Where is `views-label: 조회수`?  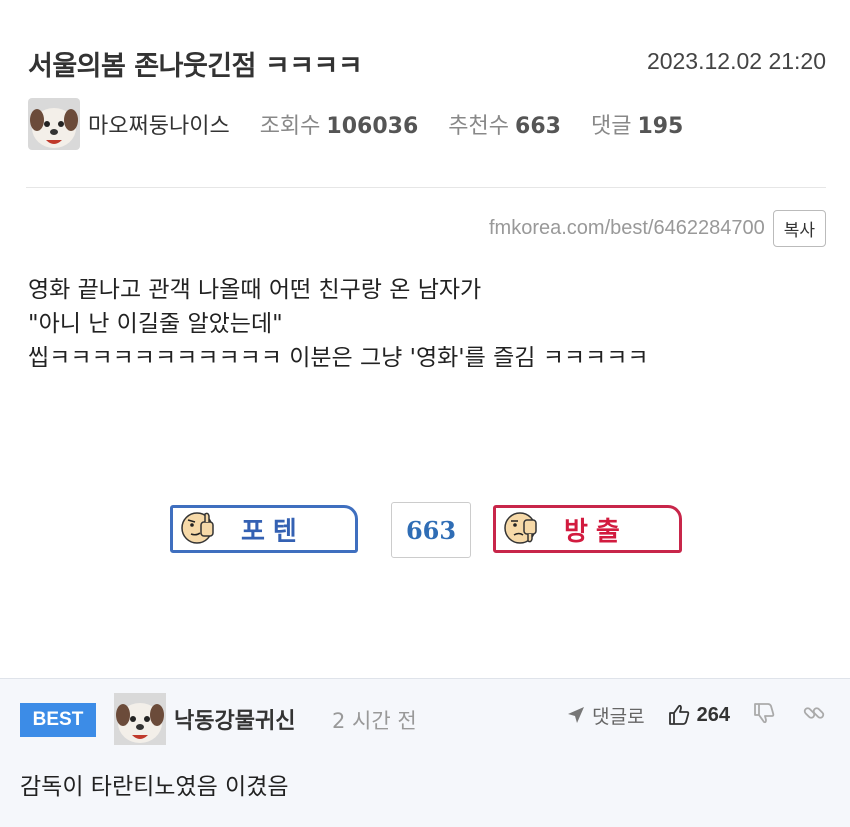
views-label: 조회수 is located at coordinates (290, 126).